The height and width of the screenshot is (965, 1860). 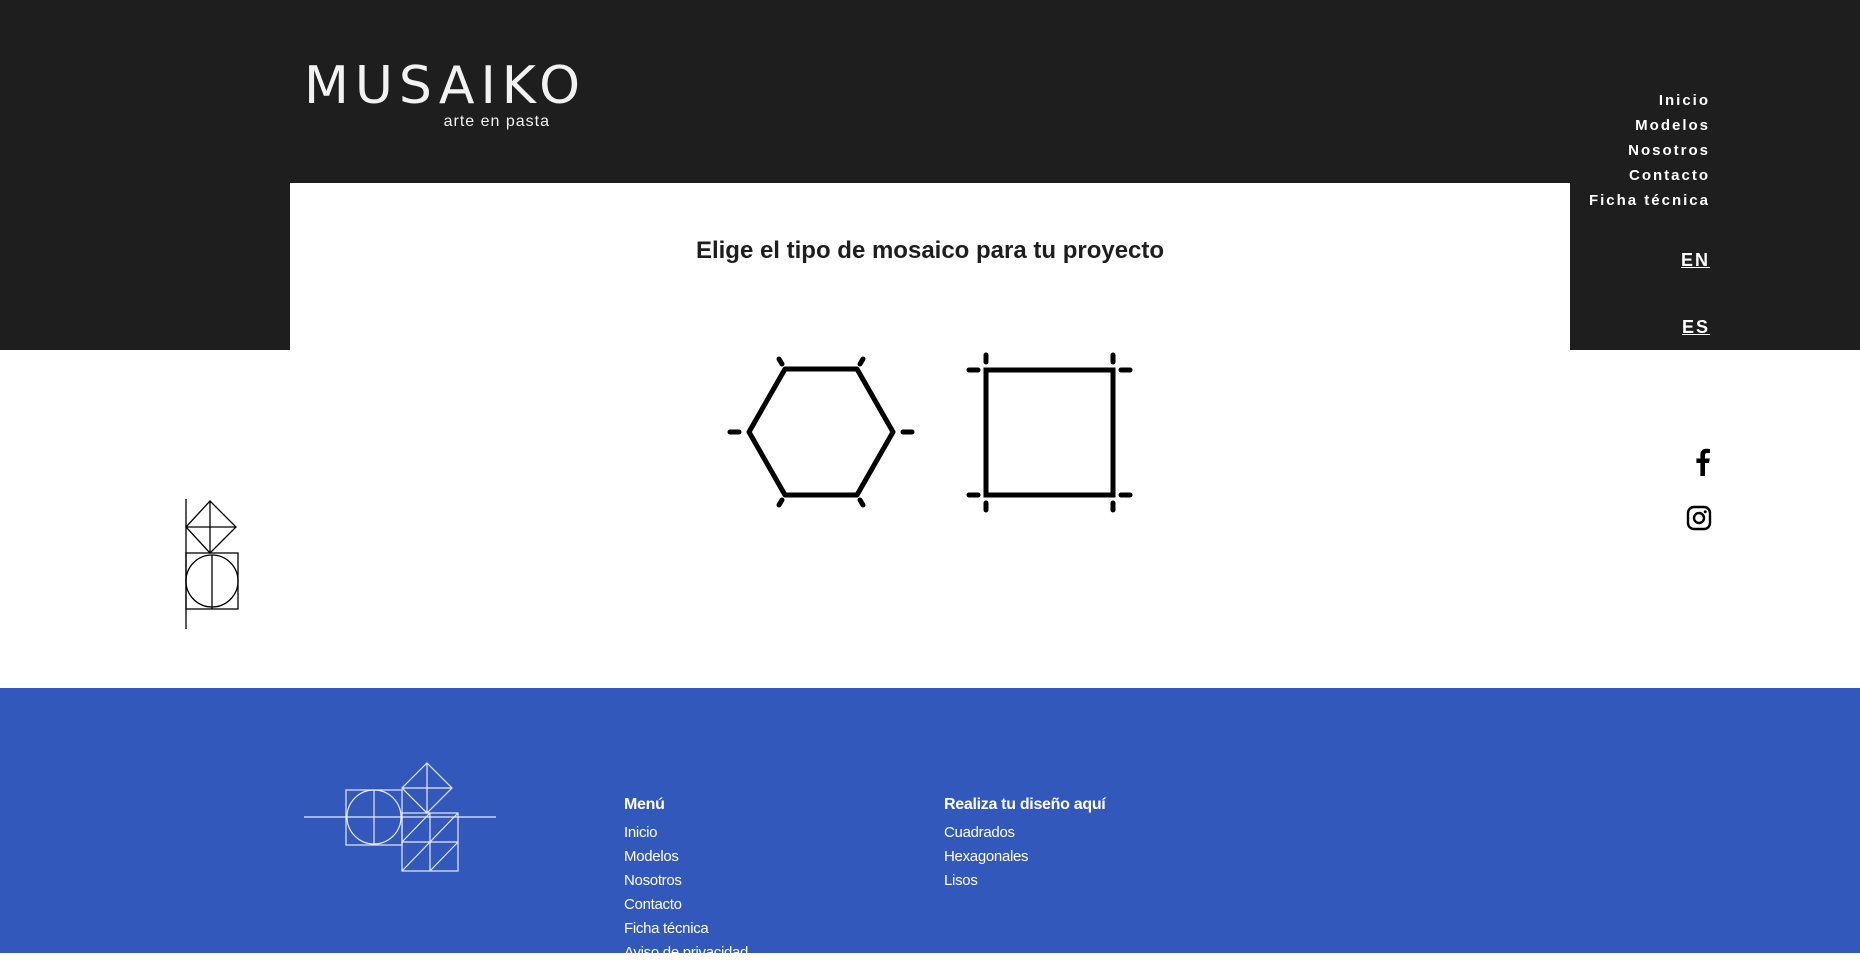 I want to click on footer-link-modelos: Modelos, so click(x=686, y=857).